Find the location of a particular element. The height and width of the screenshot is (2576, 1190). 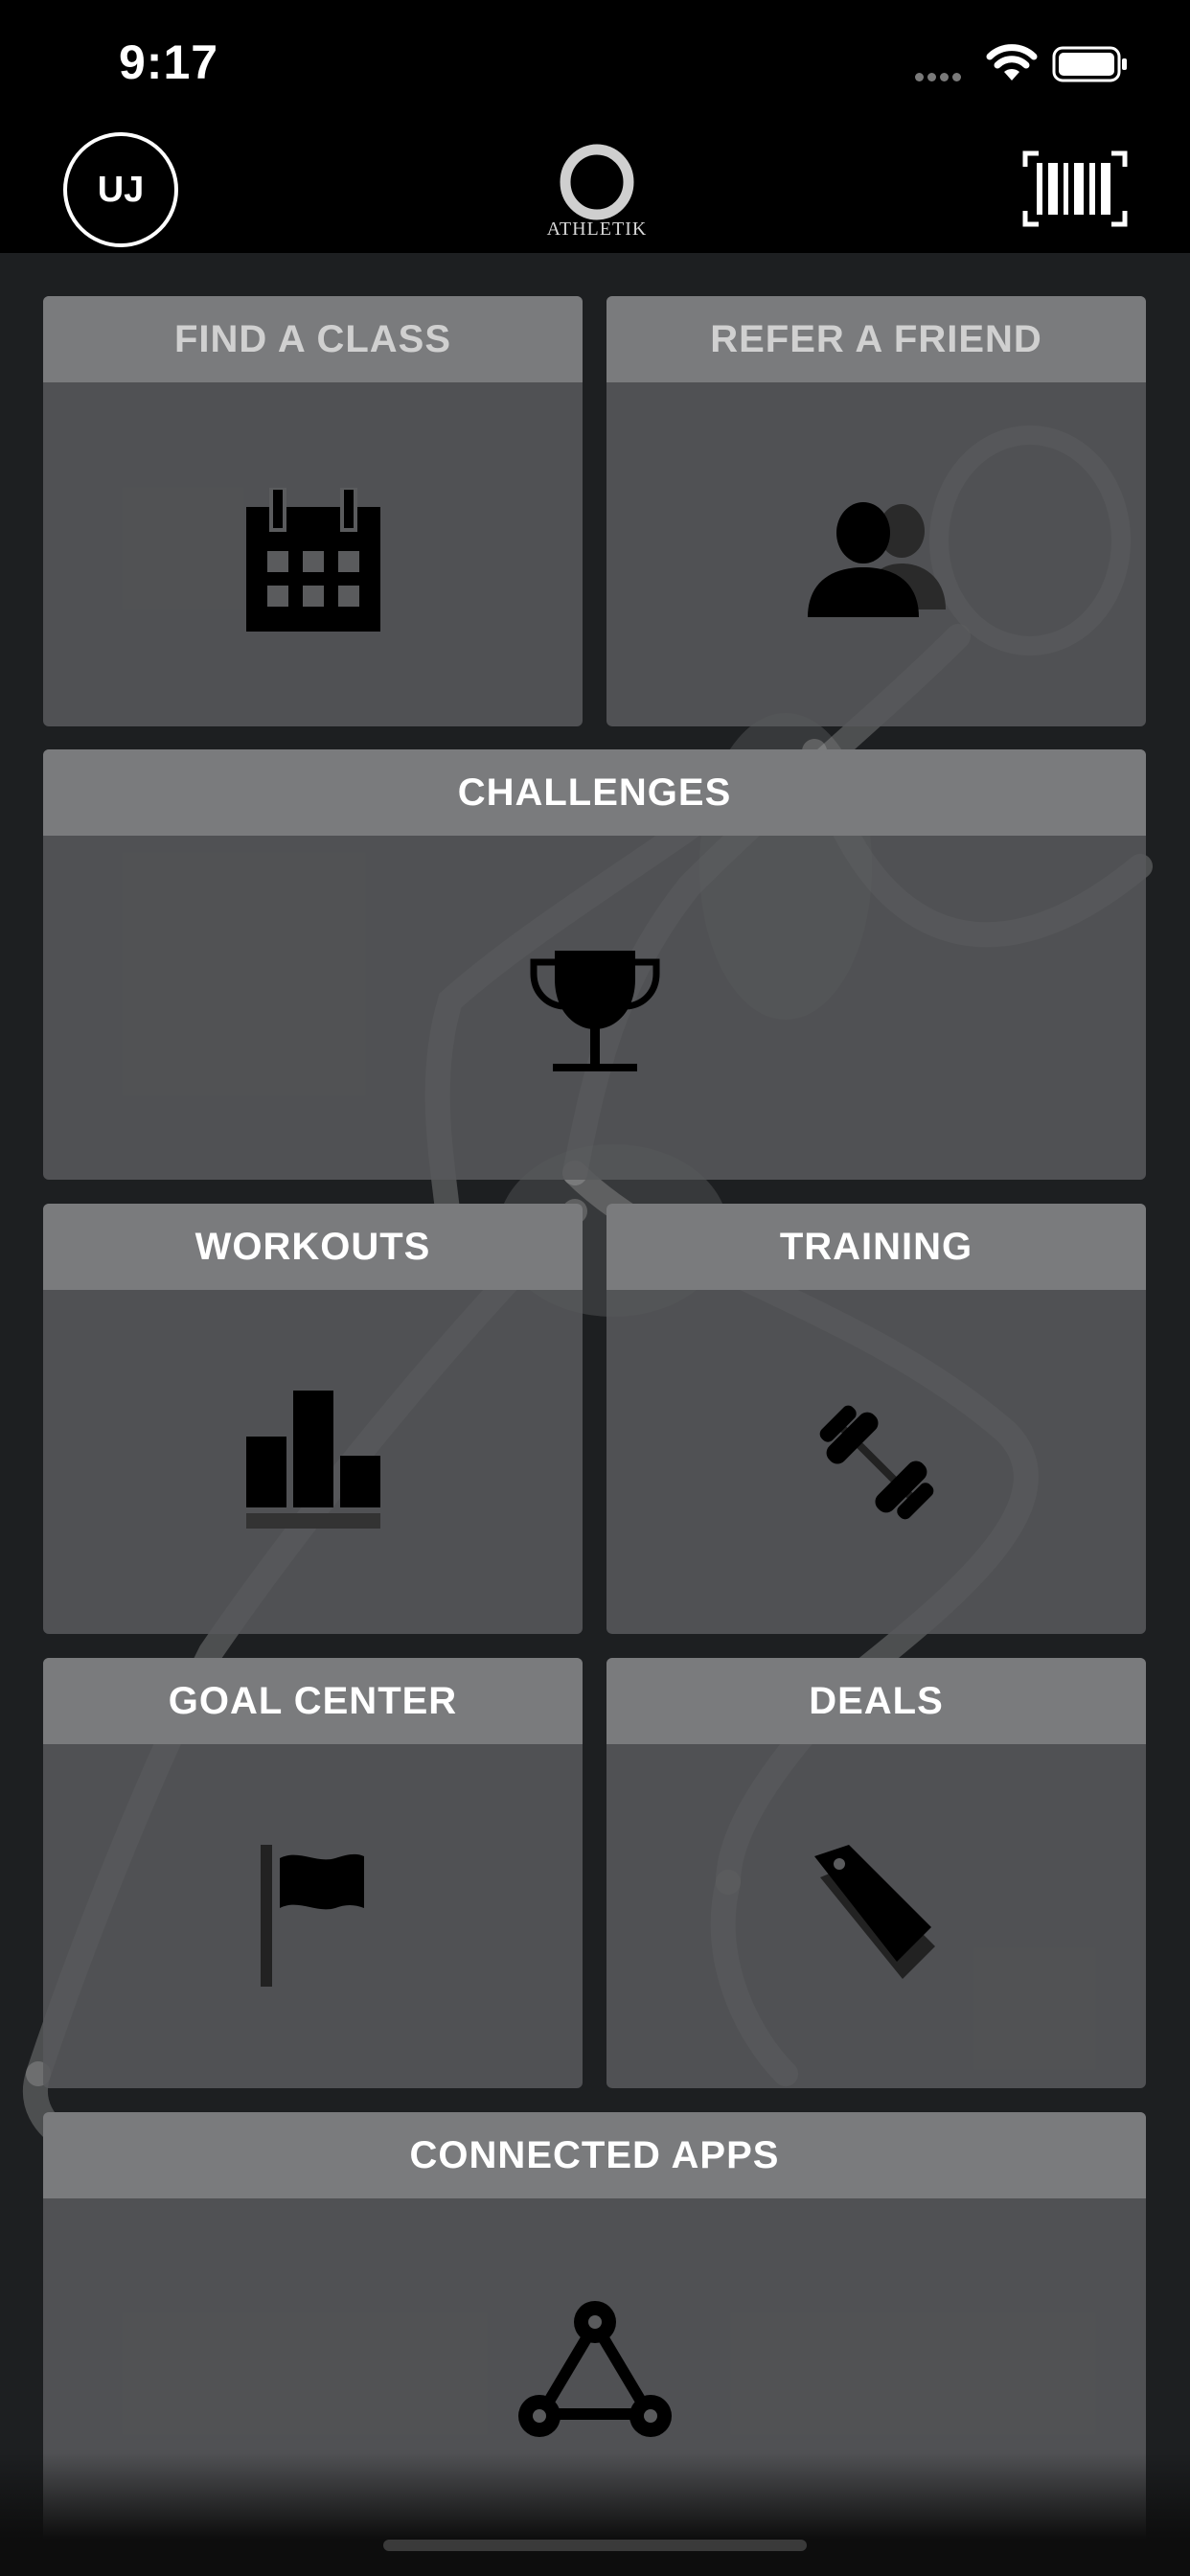

workouts-tile: WORKOUTS is located at coordinates (313, 1419).